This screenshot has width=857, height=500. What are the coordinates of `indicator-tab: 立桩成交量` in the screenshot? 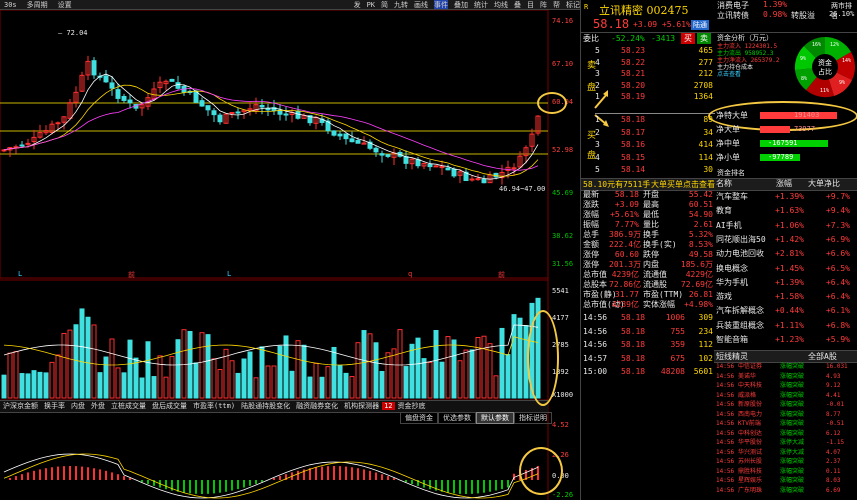 It's located at (128, 406).